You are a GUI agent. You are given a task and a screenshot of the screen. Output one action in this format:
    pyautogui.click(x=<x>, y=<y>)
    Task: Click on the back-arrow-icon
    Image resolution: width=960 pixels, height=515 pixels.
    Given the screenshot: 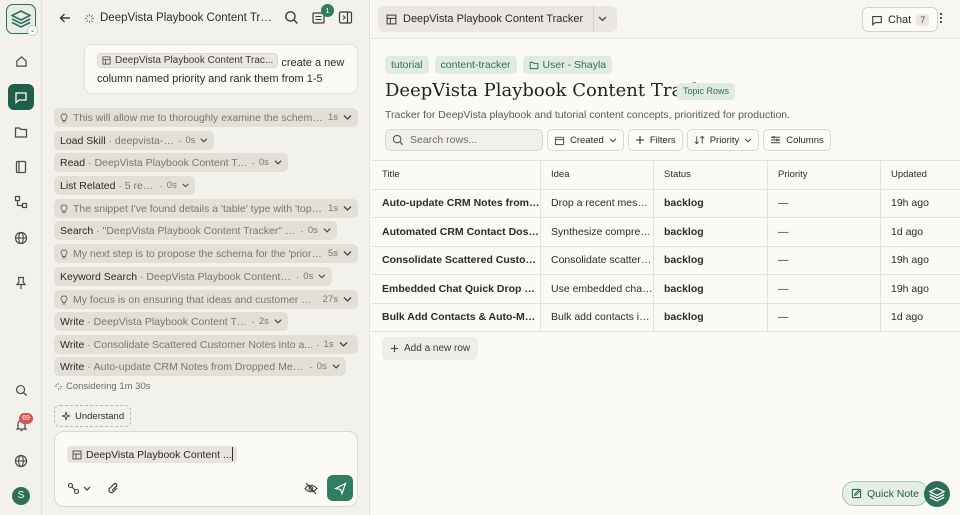 What is the action you would take?
    pyautogui.click(x=65, y=18)
    